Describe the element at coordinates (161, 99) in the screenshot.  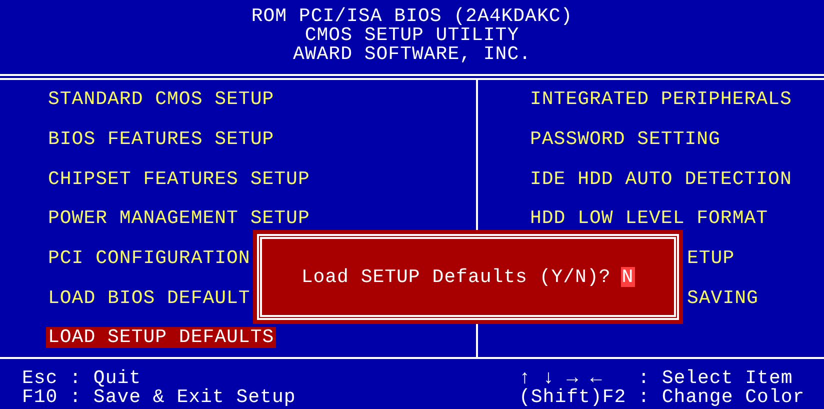
I see `menu-item: STANDARD CMOS SETUP` at that location.